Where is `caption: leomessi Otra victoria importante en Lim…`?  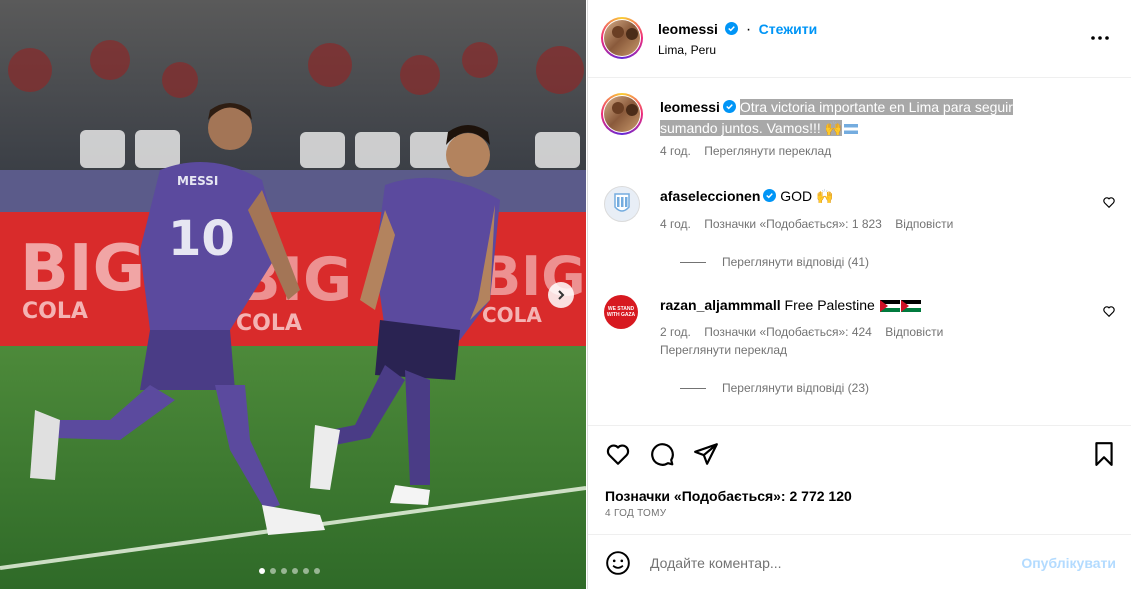
caption: leomessi Otra victoria importante en Lim… is located at coordinates (858, 128).